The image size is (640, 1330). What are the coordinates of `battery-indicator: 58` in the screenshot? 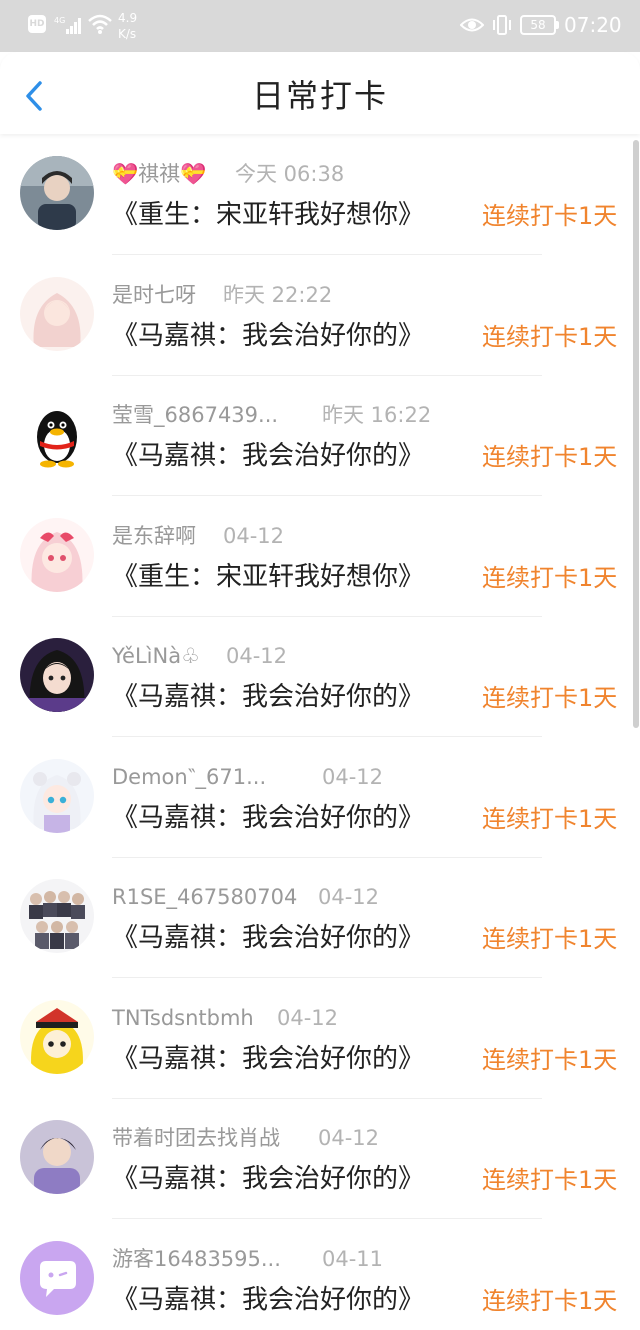 It's located at (538, 25).